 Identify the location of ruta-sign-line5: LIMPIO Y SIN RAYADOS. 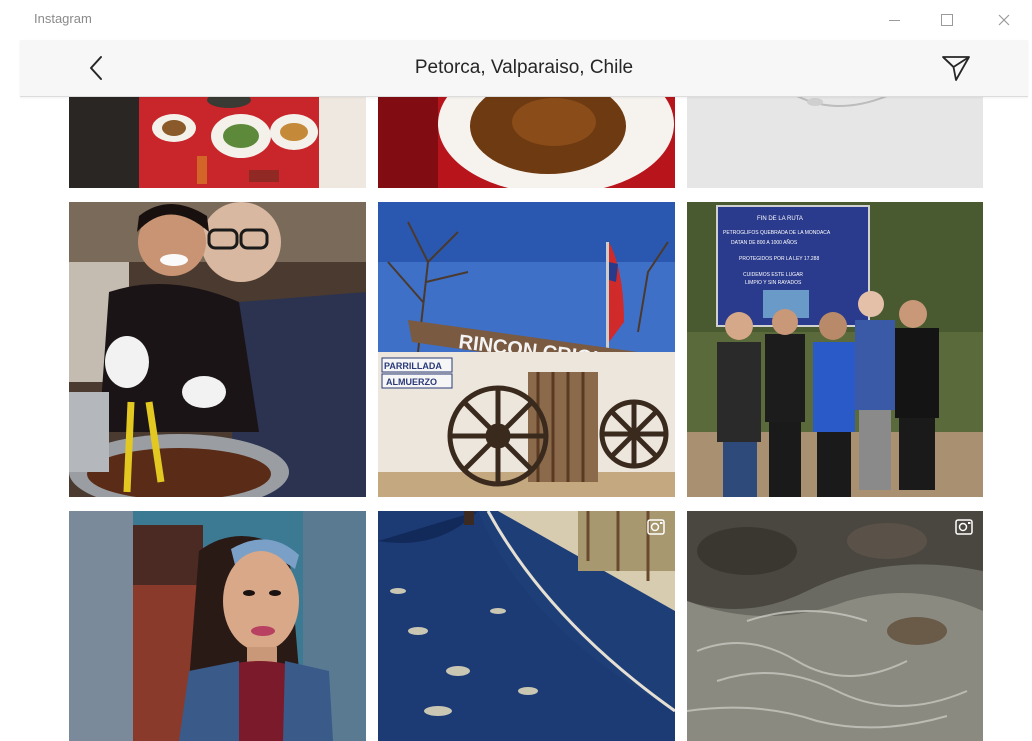
(773, 283).